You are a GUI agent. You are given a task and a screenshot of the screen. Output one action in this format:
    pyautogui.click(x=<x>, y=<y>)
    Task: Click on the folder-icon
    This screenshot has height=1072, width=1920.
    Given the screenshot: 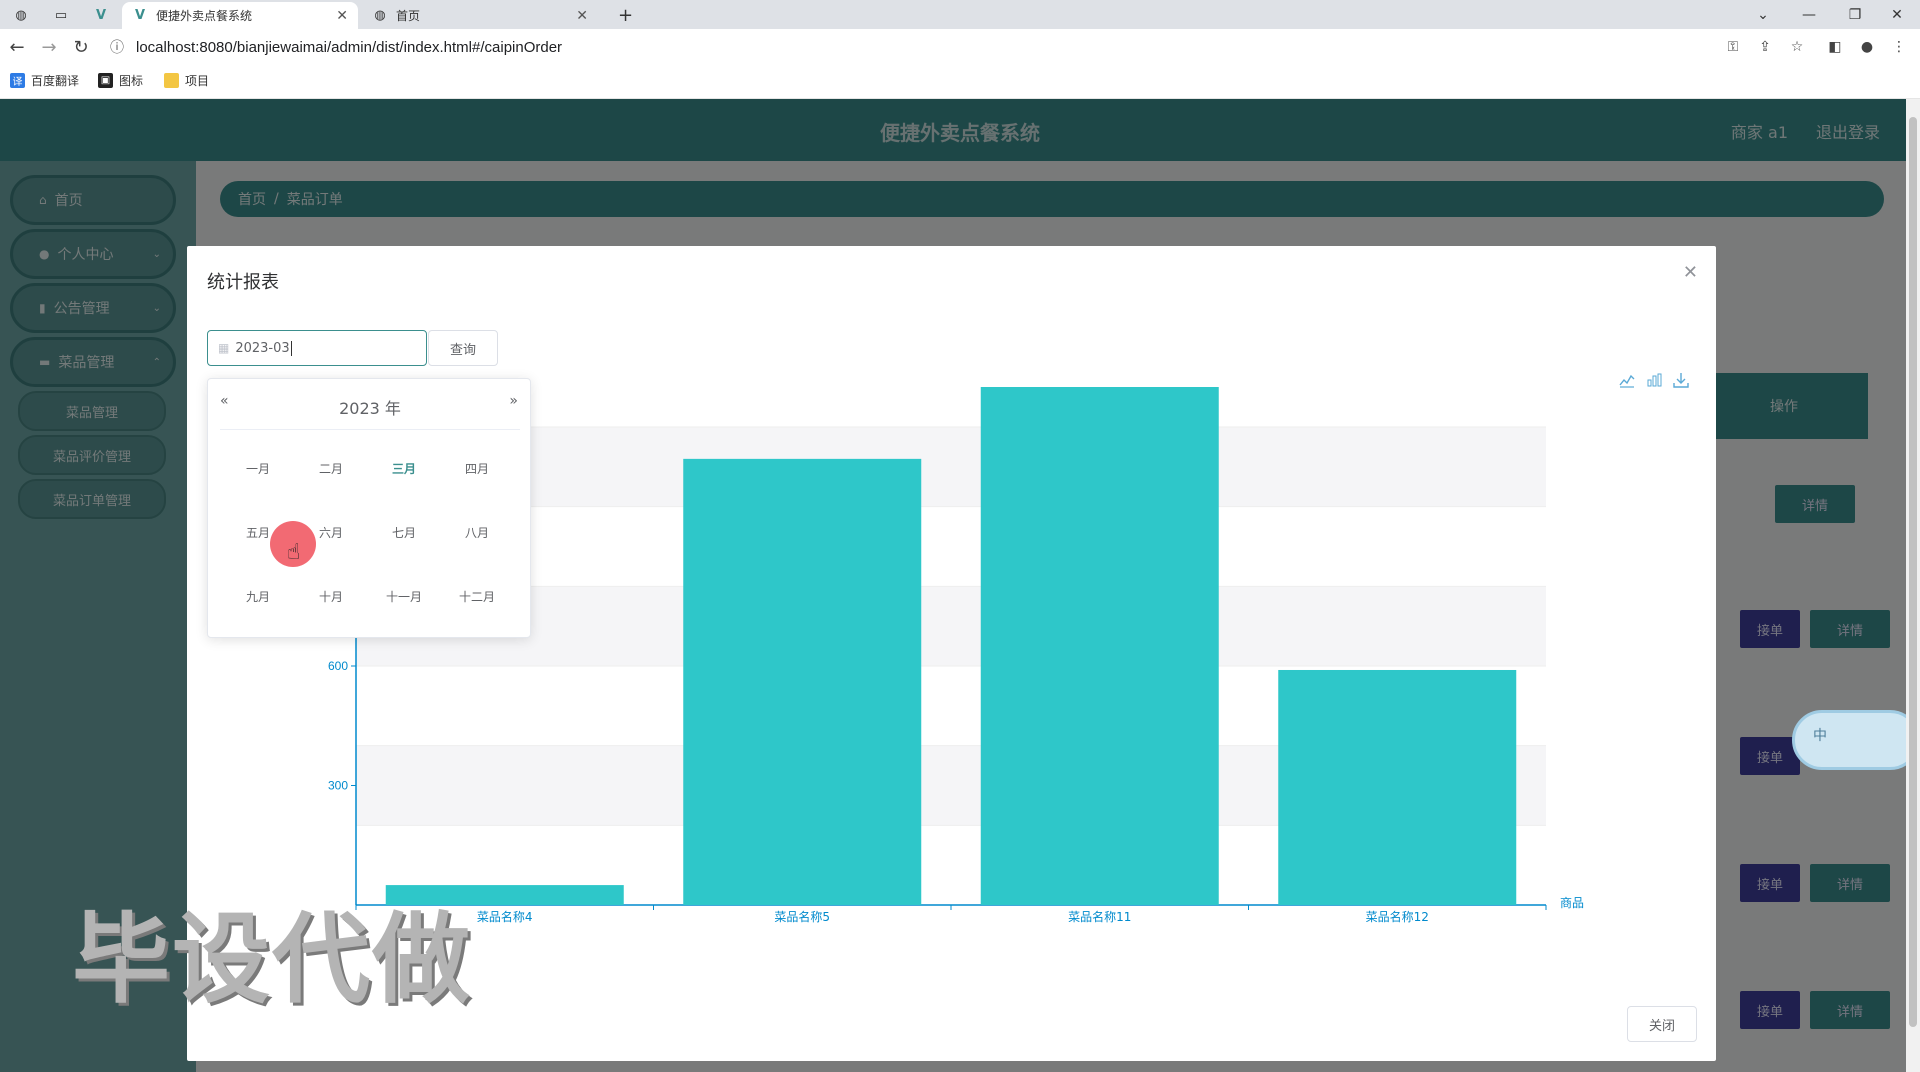 What is the action you would take?
    pyautogui.click(x=171, y=80)
    